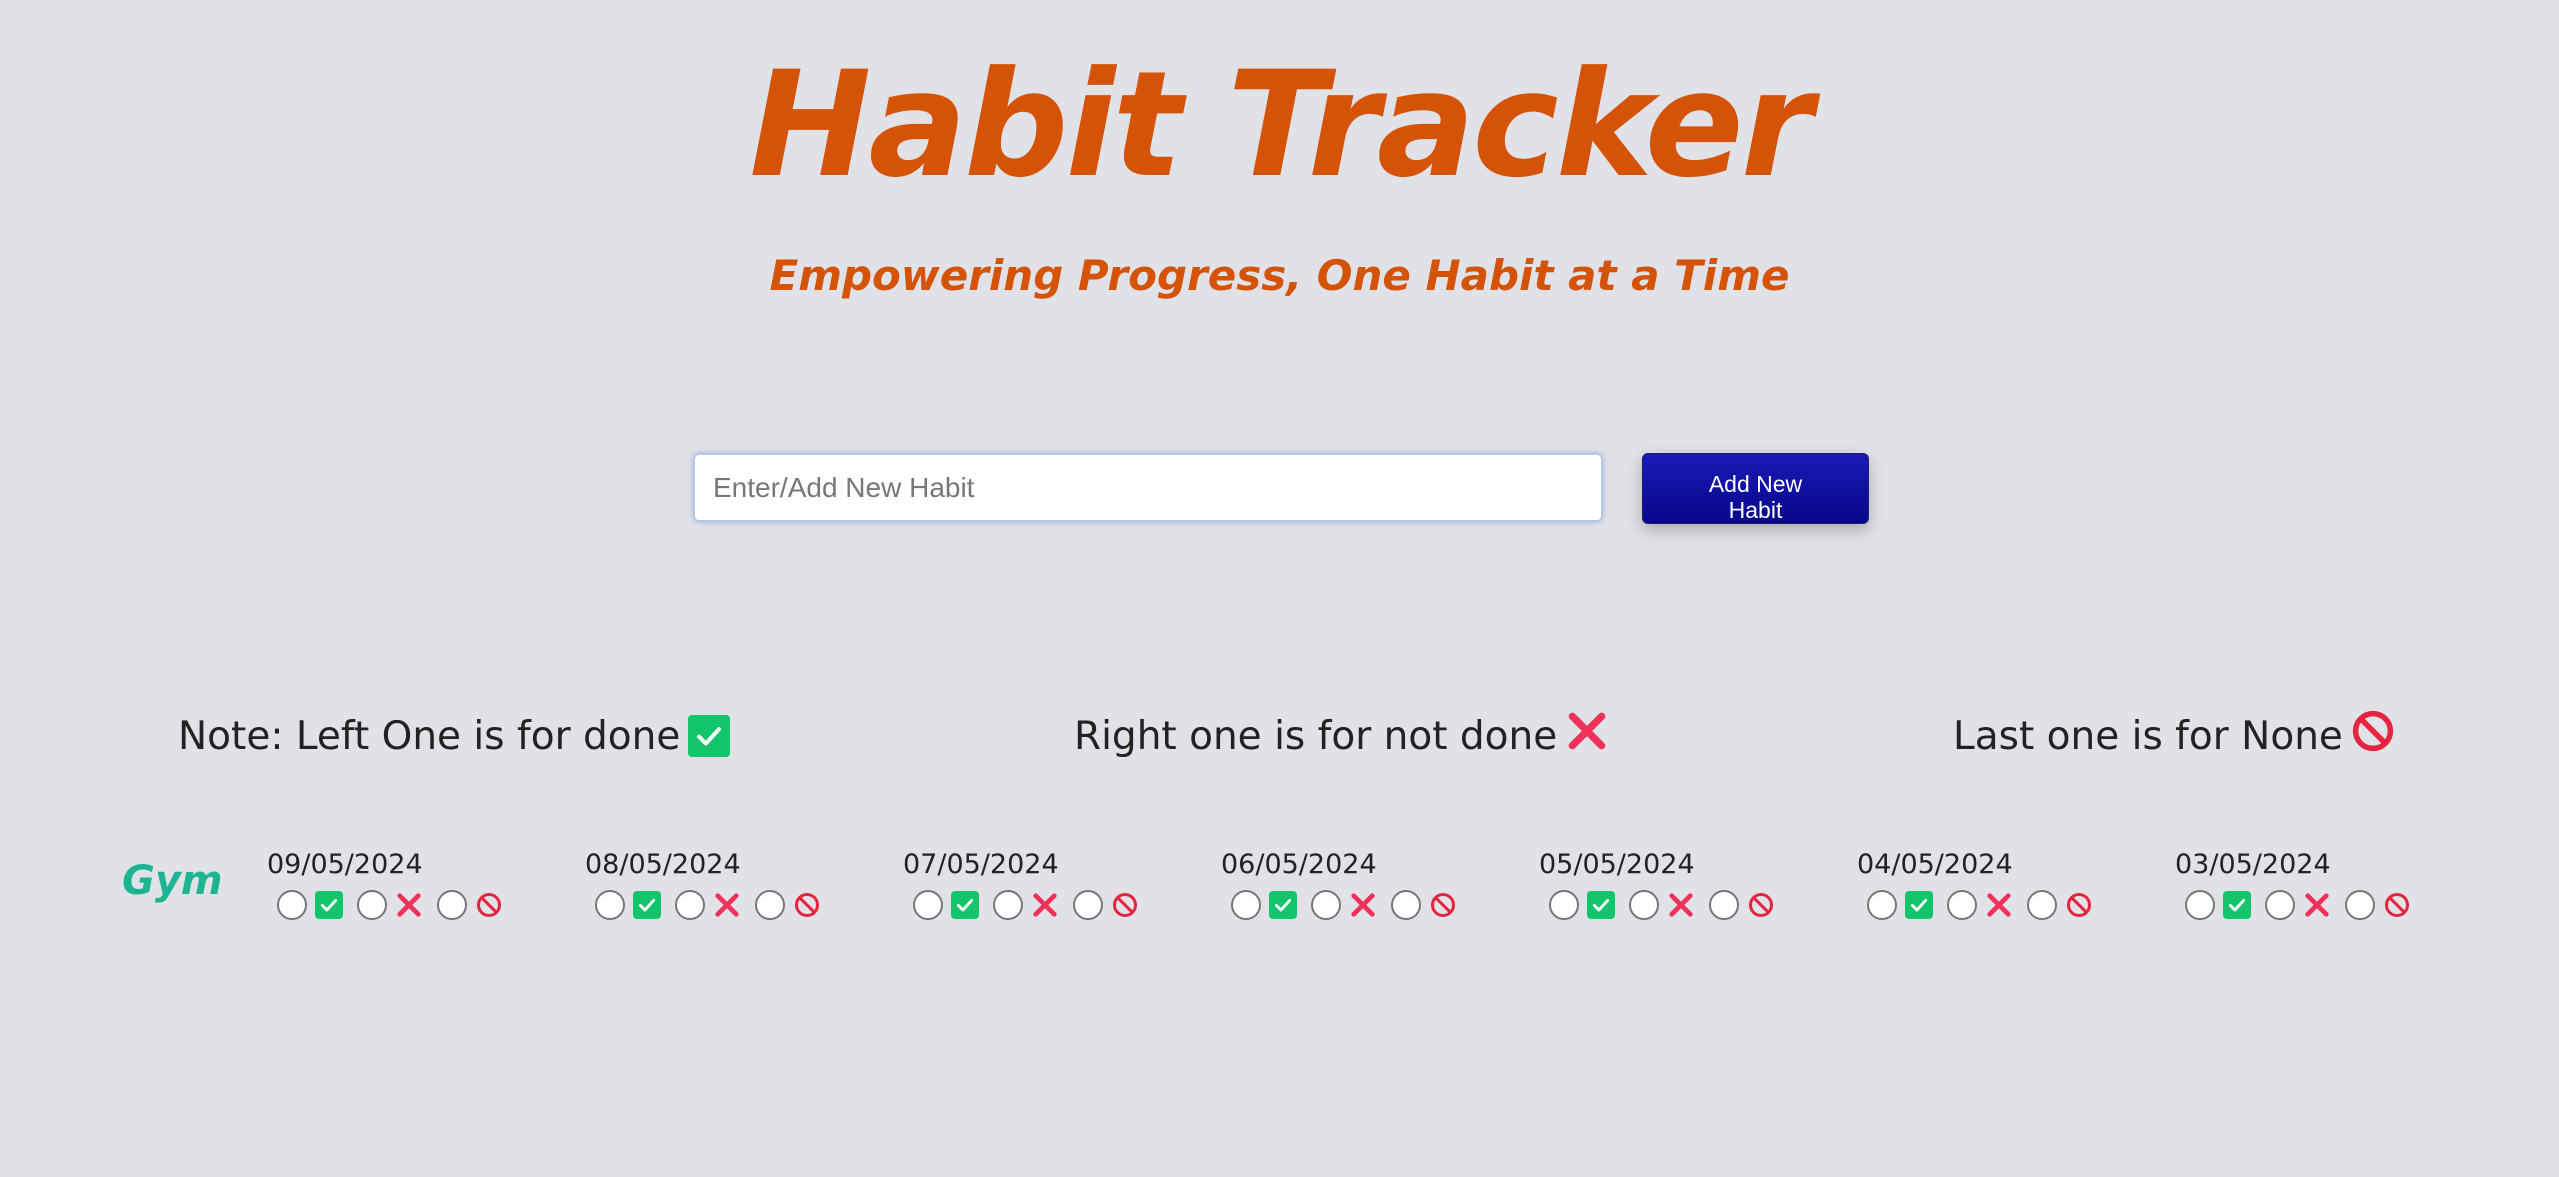 The height and width of the screenshot is (1177, 2559). What do you see at coordinates (1299, 864) in the screenshot?
I see `habit-day-date: 06/05/2024` at bounding box center [1299, 864].